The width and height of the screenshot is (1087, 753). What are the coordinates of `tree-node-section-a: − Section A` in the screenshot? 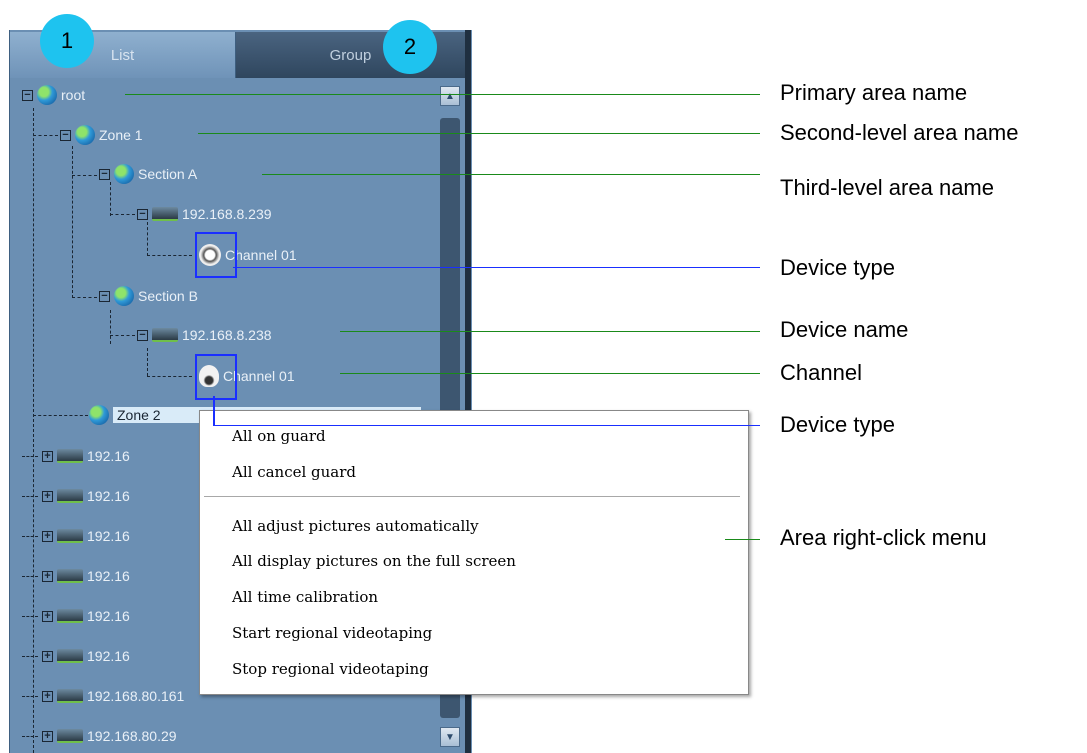 It's located at (148, 174).